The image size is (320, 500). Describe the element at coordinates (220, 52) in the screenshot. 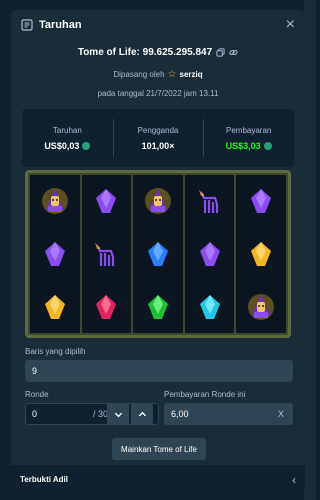

I see `copy-icon` at that location.